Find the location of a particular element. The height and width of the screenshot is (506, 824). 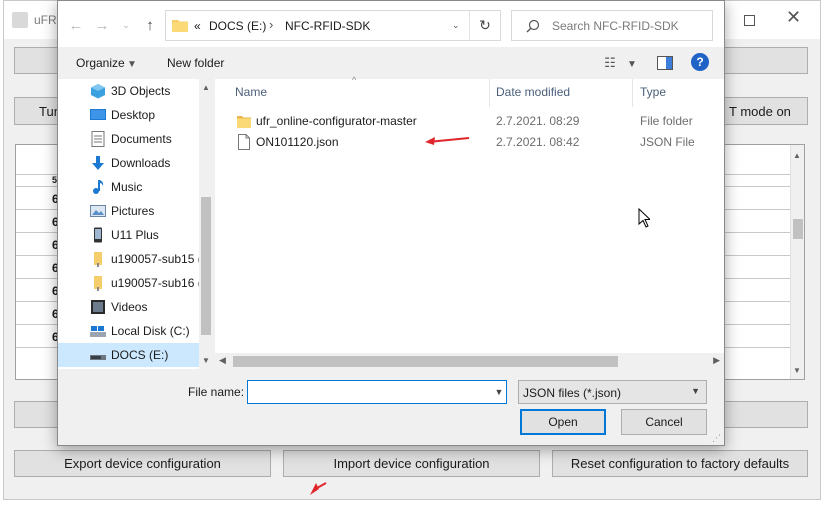

address-dropdown-icon: ⌄ is located at coordinates (456, 25).